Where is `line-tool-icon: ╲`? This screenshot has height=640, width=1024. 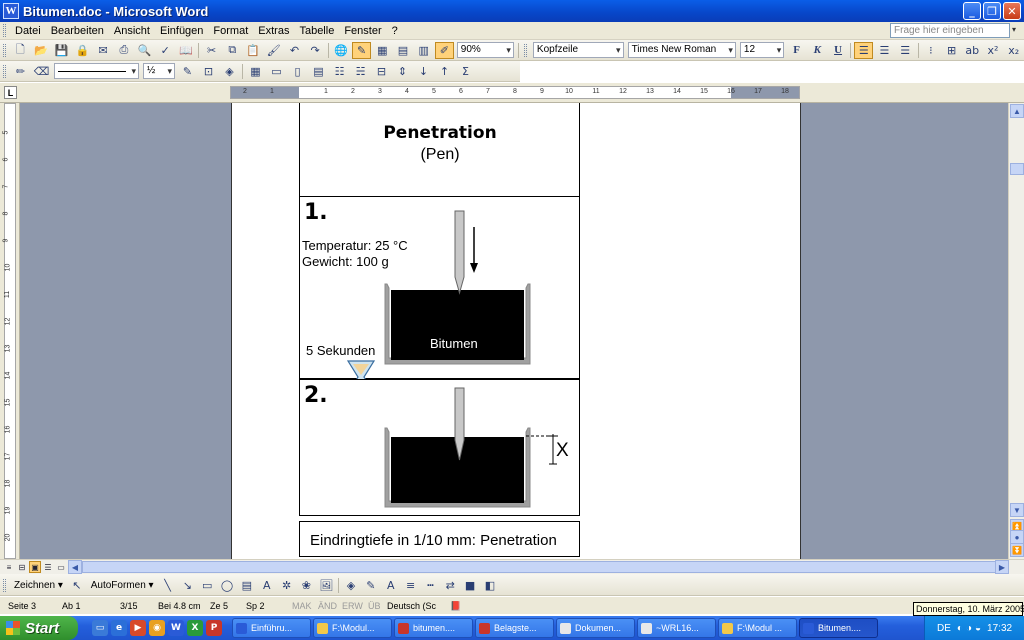
line-tool-icon: ╲ is located at coordinates (168, 585).